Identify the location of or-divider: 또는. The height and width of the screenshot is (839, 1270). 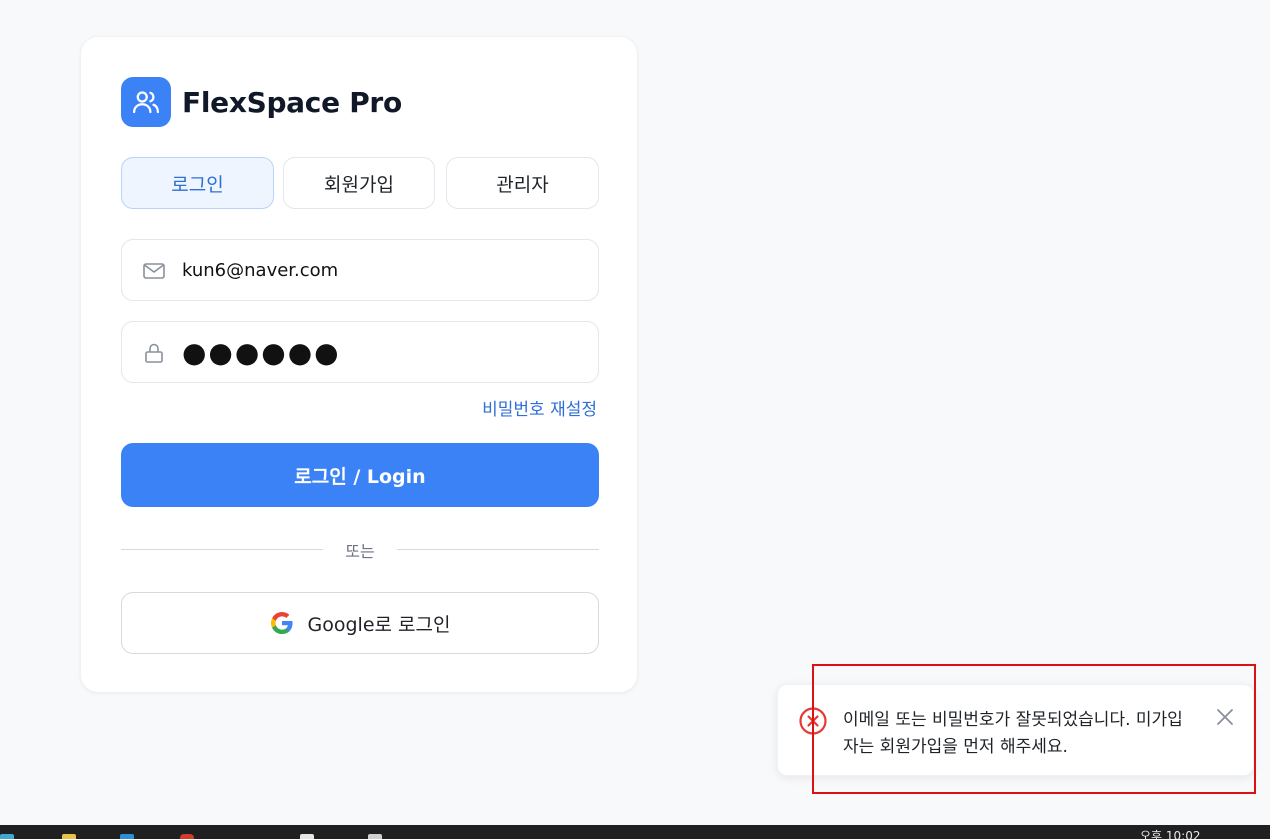
(360, 549).